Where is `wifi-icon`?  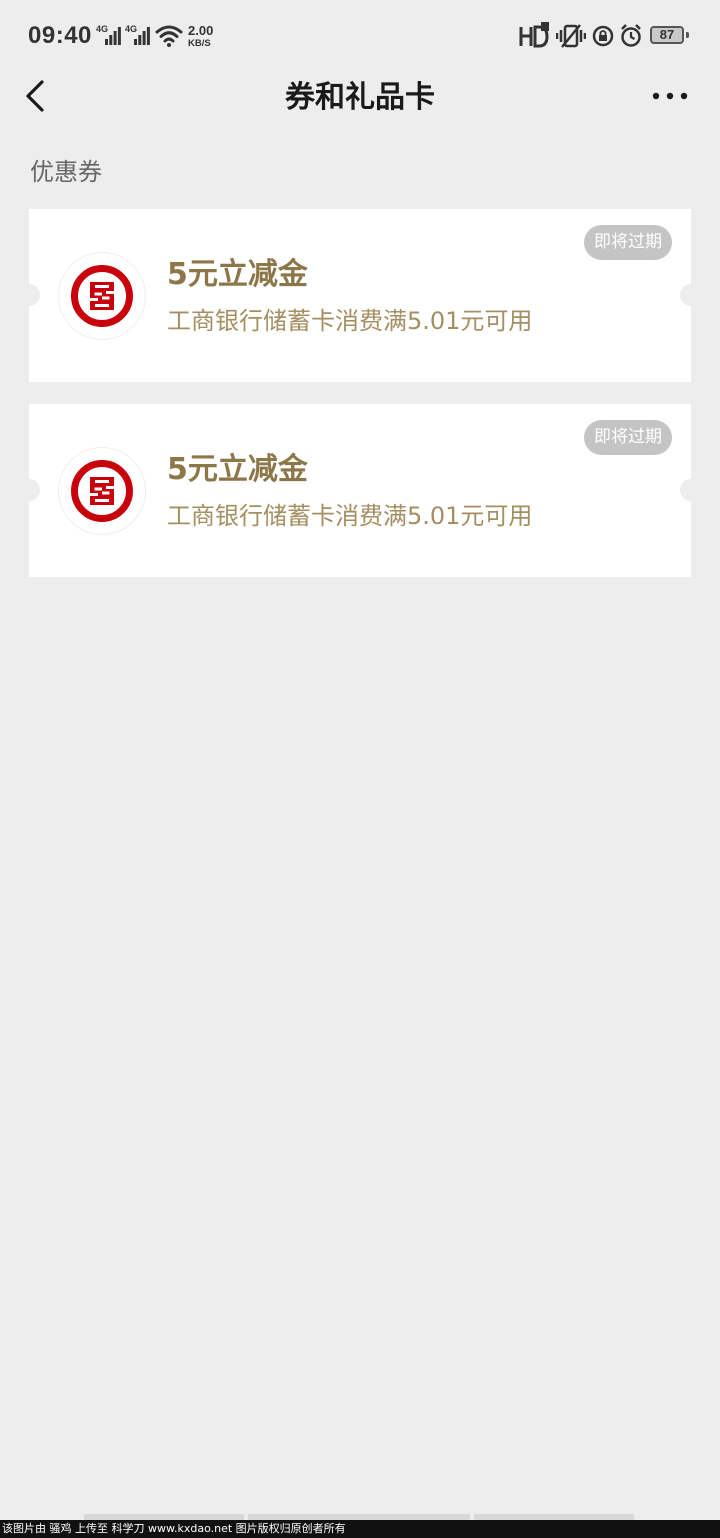 wifi-icon is located at coordinates (169, 36).